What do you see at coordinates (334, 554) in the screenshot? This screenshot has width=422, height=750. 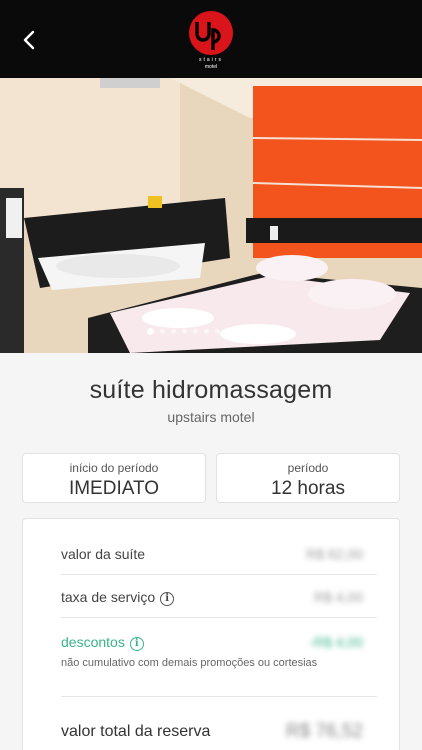 I see `room-price-value: R$ 62,00` at bounding box center [334, 554].